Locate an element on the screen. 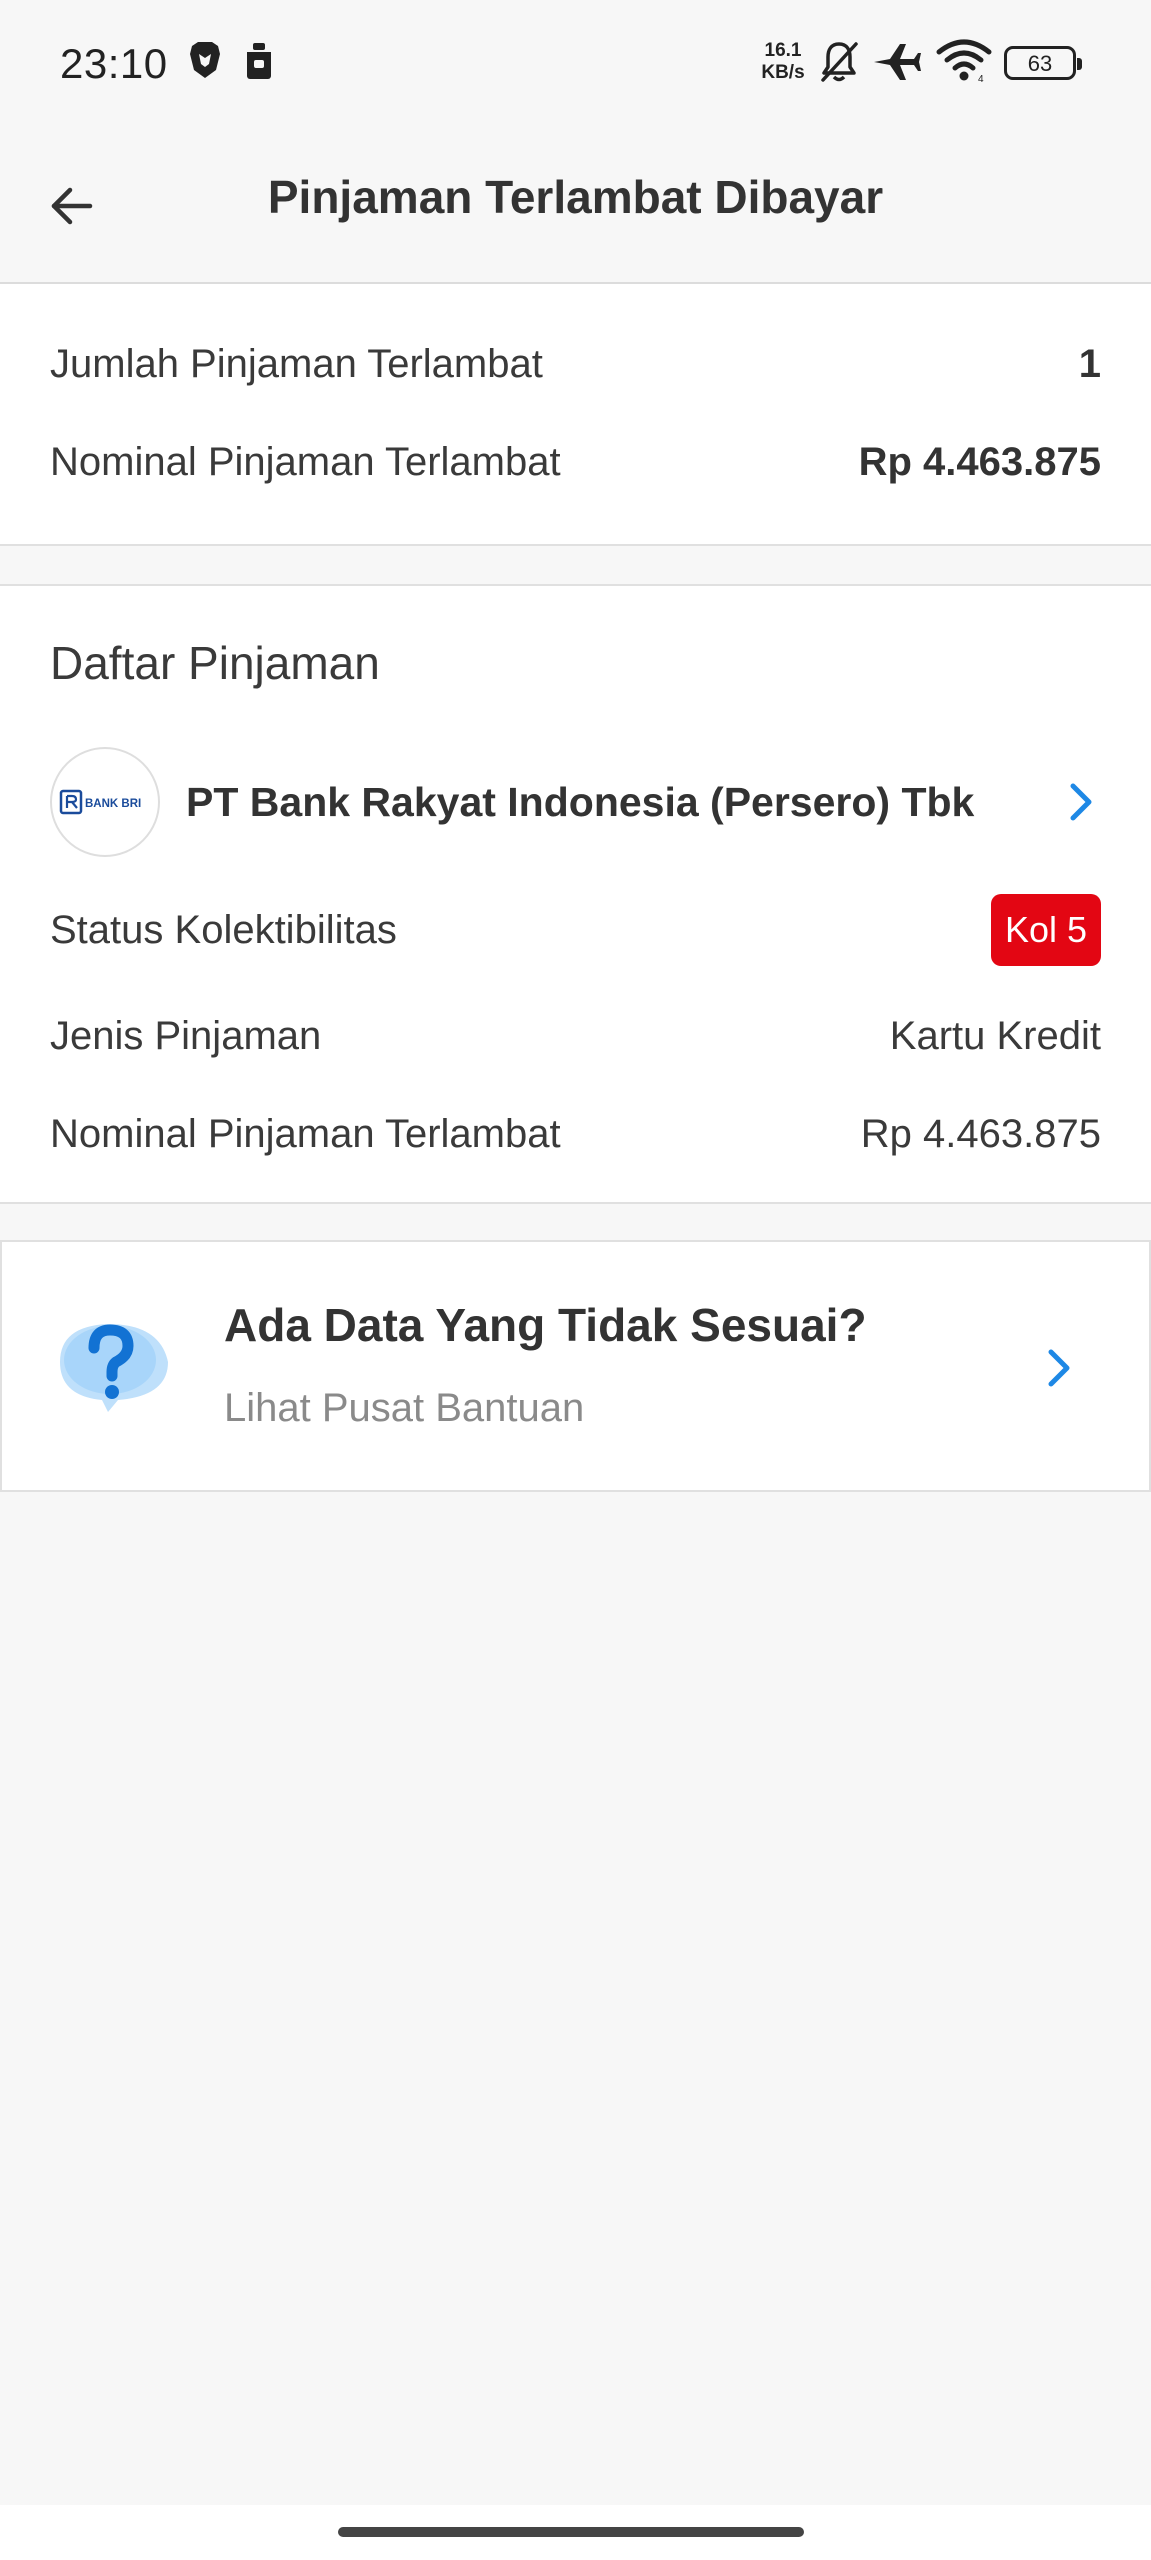 This screenshot has height=2560, width=1151. network-speed-value: 16.1 is located at coordinates (783, 50).